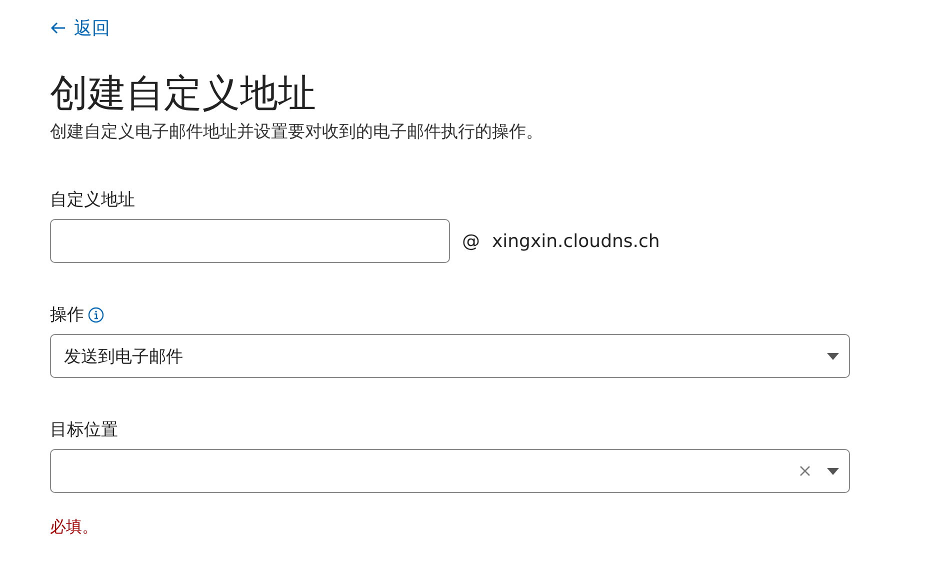  I want to click on page-subtitle: 创建自定义电子邮件地址并设置要对收到的电子邮件执行的操作。, so click(297, 132).